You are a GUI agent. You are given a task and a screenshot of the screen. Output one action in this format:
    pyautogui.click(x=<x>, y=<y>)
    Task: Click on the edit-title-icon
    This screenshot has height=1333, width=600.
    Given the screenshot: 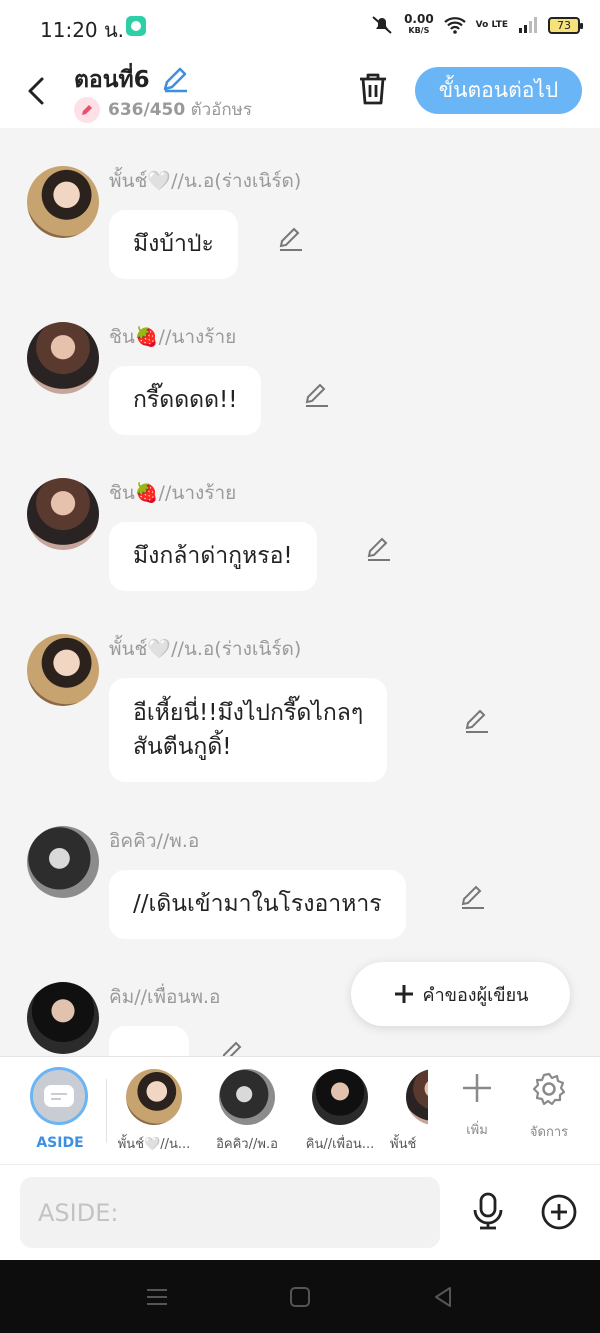 What is the action you would take?
    pyautogui.click(x=175, y=79)
    